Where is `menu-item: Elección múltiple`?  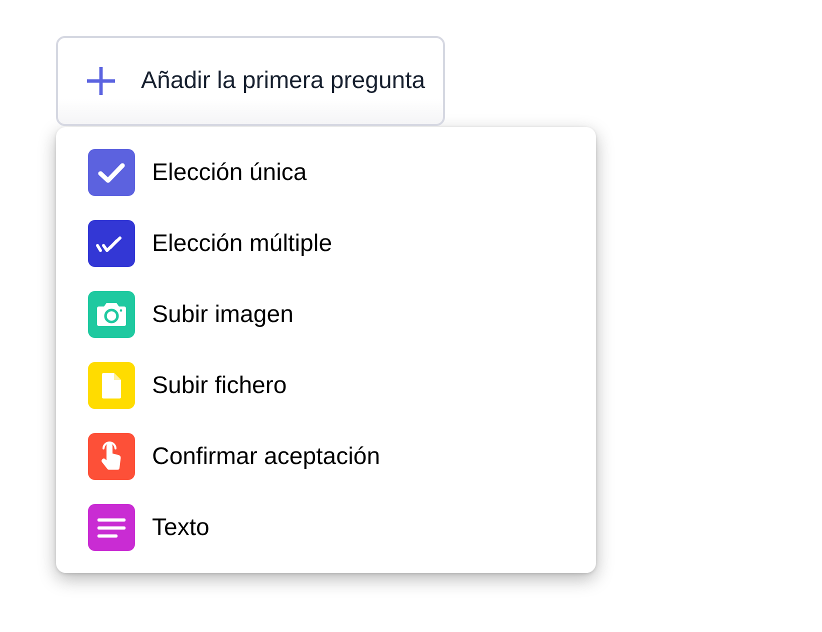 menu-item: Elección múltiple is located at coordinates (326, 243).